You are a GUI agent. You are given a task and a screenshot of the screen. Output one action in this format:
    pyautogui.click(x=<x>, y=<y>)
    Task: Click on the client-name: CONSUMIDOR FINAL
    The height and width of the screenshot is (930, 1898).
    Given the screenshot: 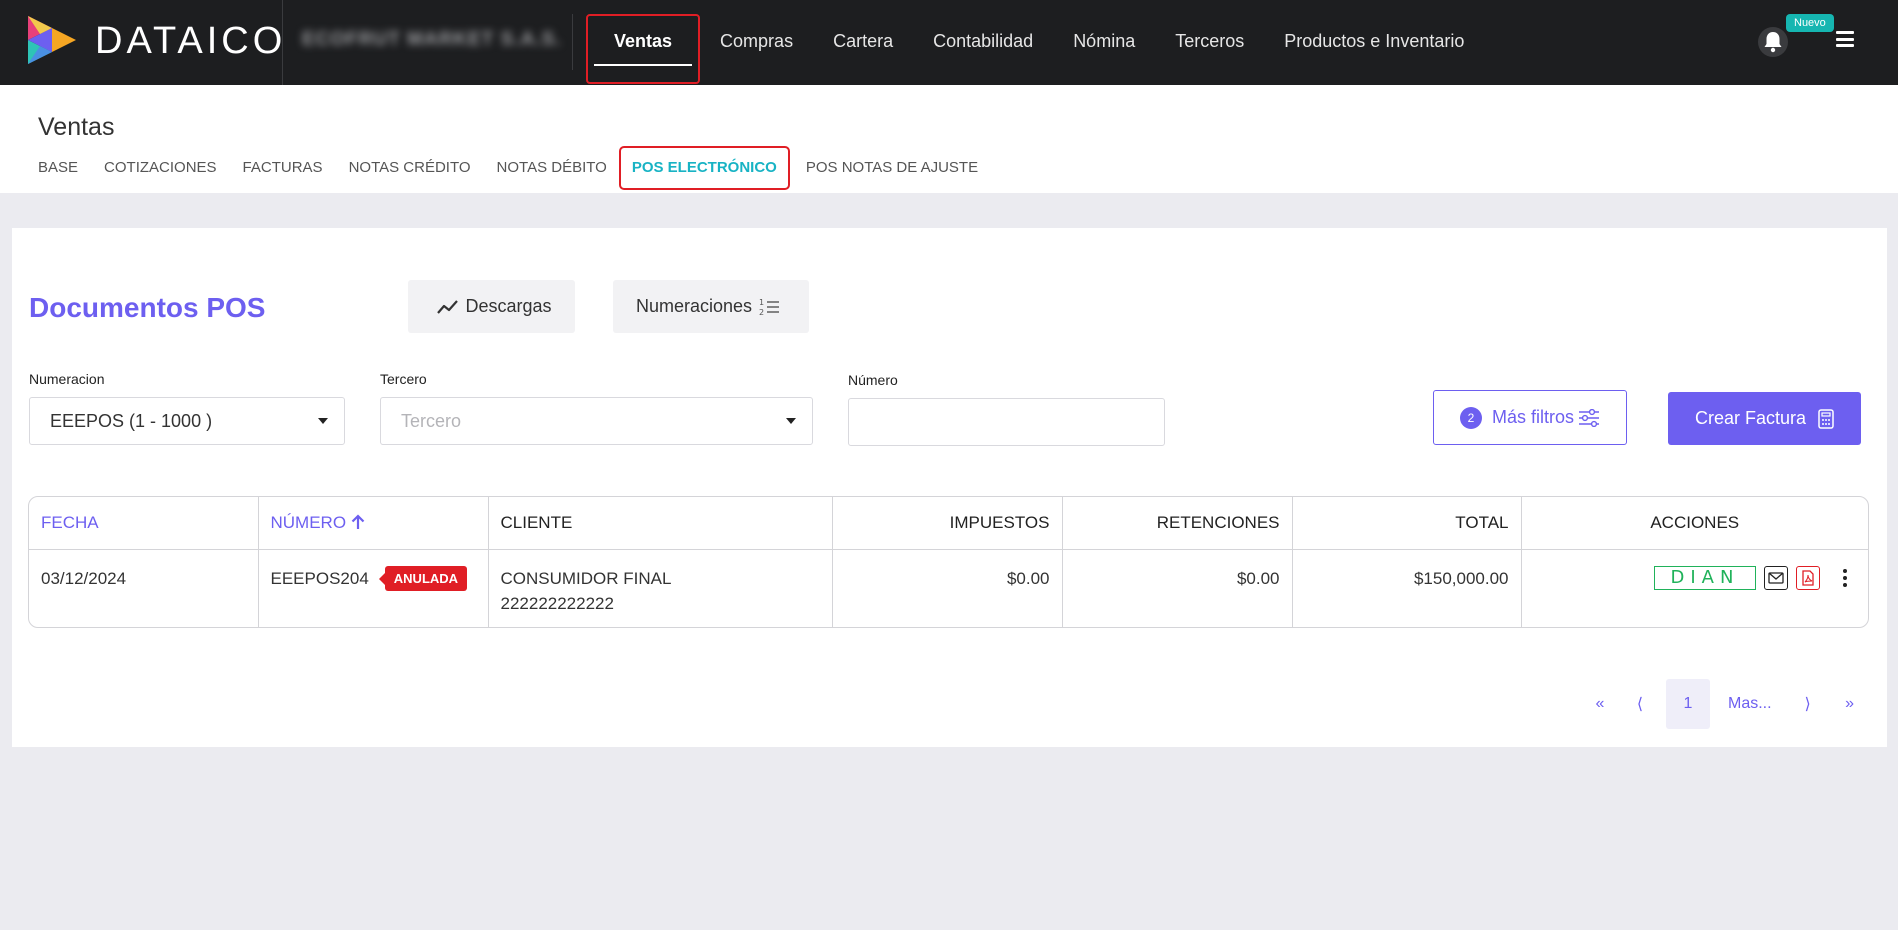 What is the action you would take?
    pyautogui.click(x=586, y=578)
    